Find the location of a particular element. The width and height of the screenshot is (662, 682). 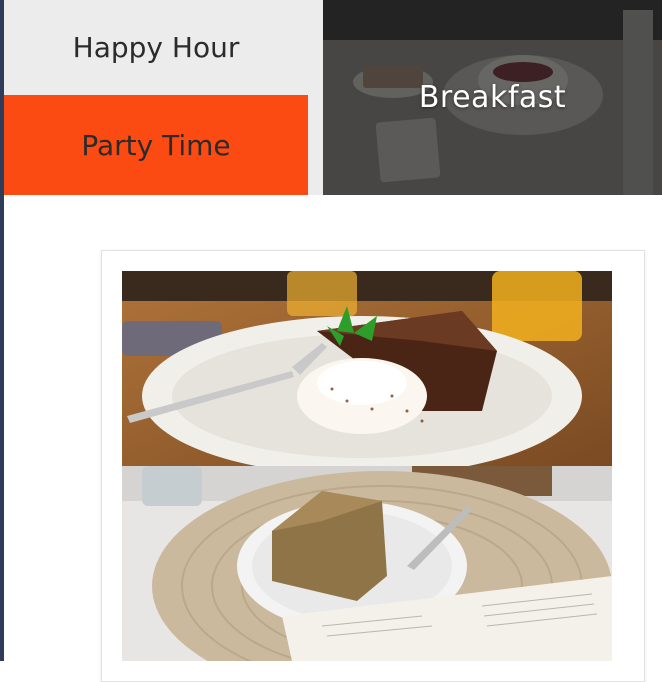

menu-item-happy-hour: Happy Hour is located at coordinates (156, 47).